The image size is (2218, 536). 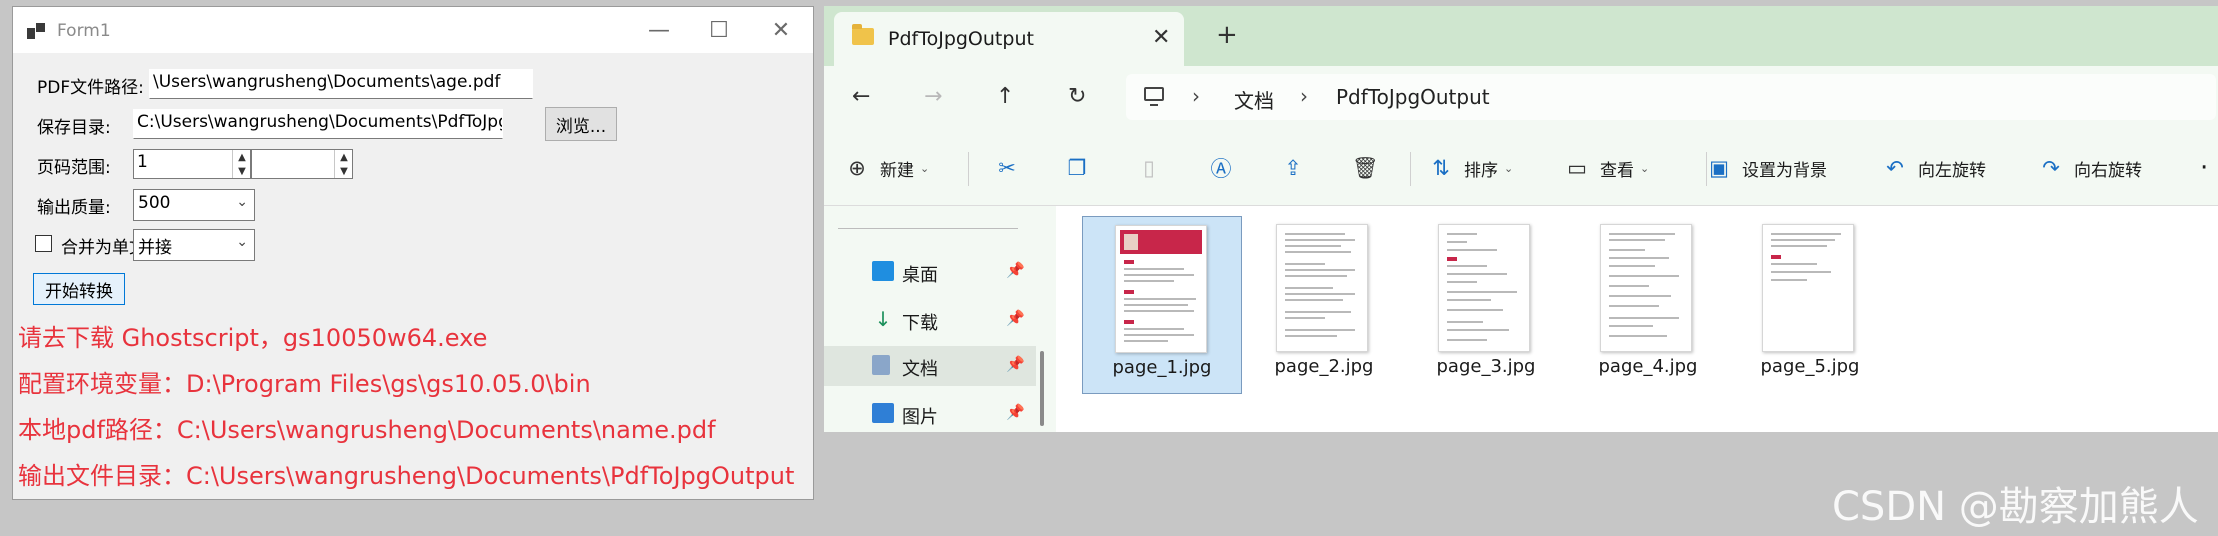 What do you see at coordinates (2204, 168) in the screenshot?
I see `more-button: ·` at bounding box center [2204, 168].